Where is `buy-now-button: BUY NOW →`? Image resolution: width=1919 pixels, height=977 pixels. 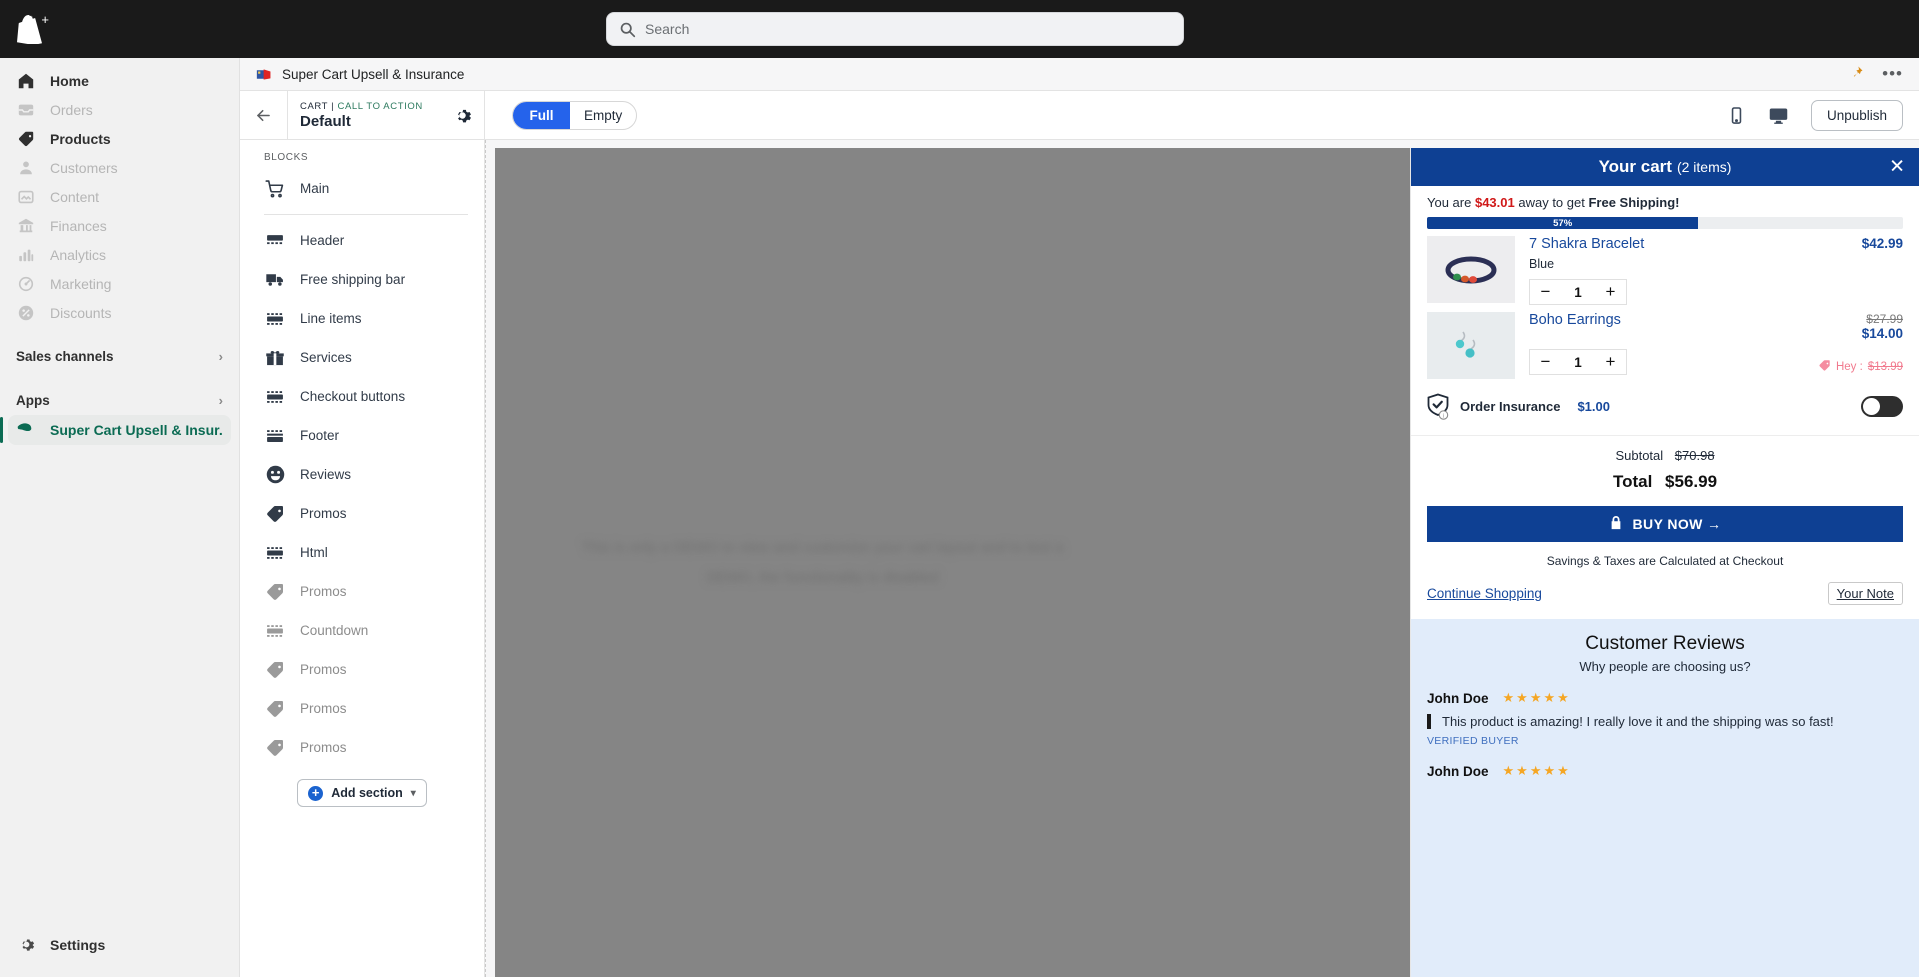
buy-now-button: BUY NOW → is located at coordinates (1665, 524).